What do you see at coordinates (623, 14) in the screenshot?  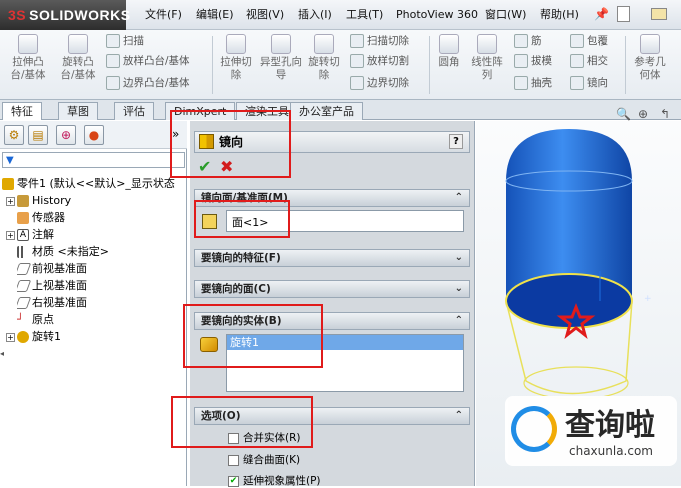 I see `new-document-icon` at bounding box center [623, 14].